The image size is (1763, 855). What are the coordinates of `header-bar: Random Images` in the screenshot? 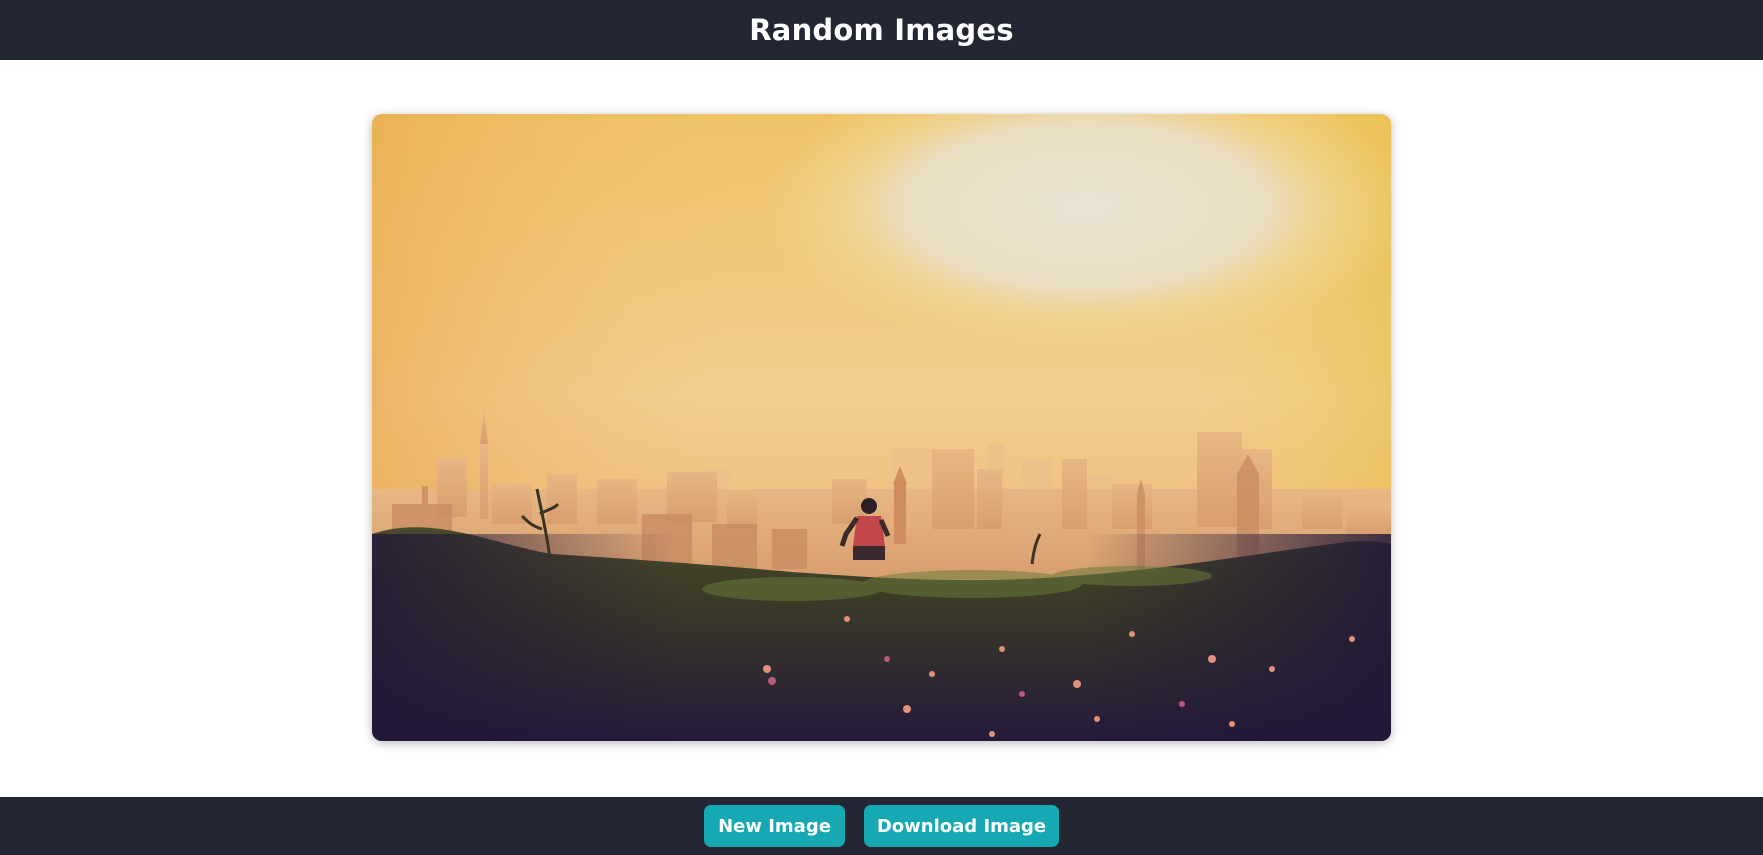 It's located at (881, 30).